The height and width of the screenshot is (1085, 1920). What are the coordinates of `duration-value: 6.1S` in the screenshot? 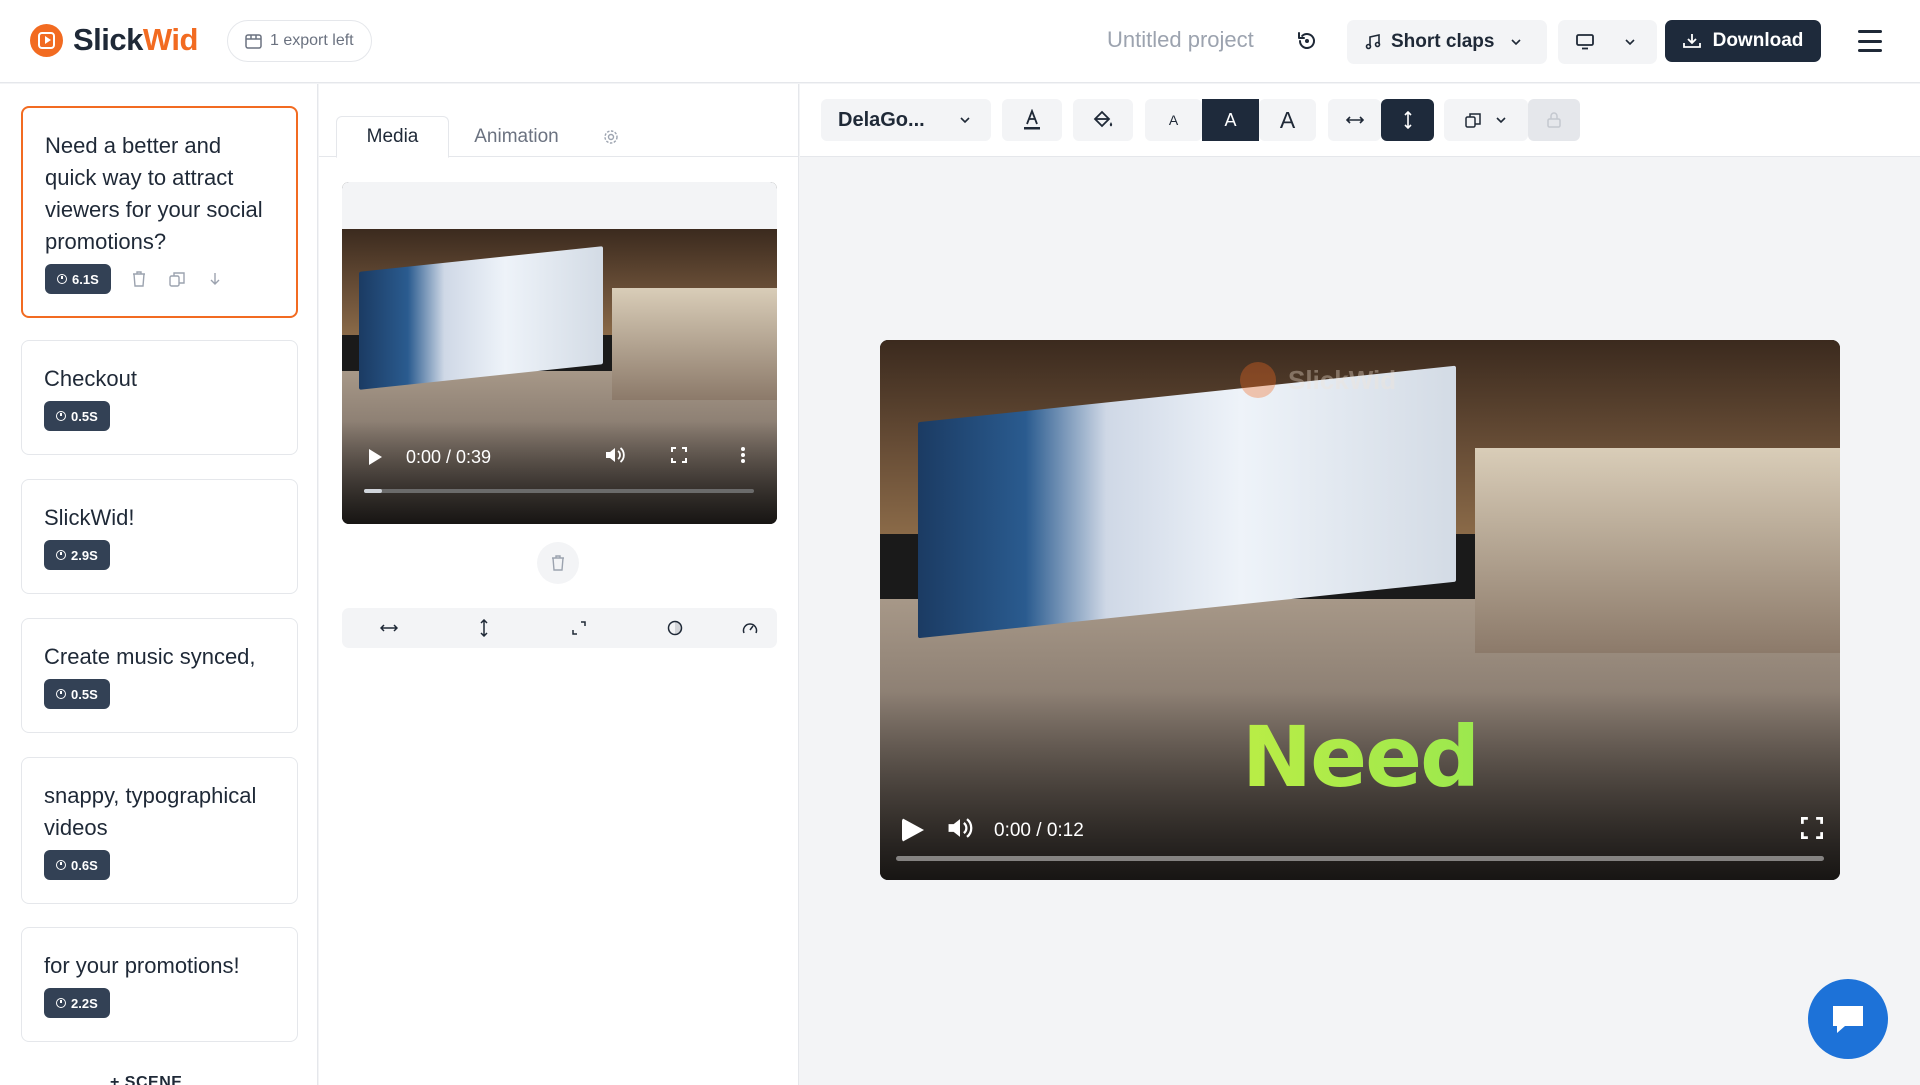 It's located at (85, 279).